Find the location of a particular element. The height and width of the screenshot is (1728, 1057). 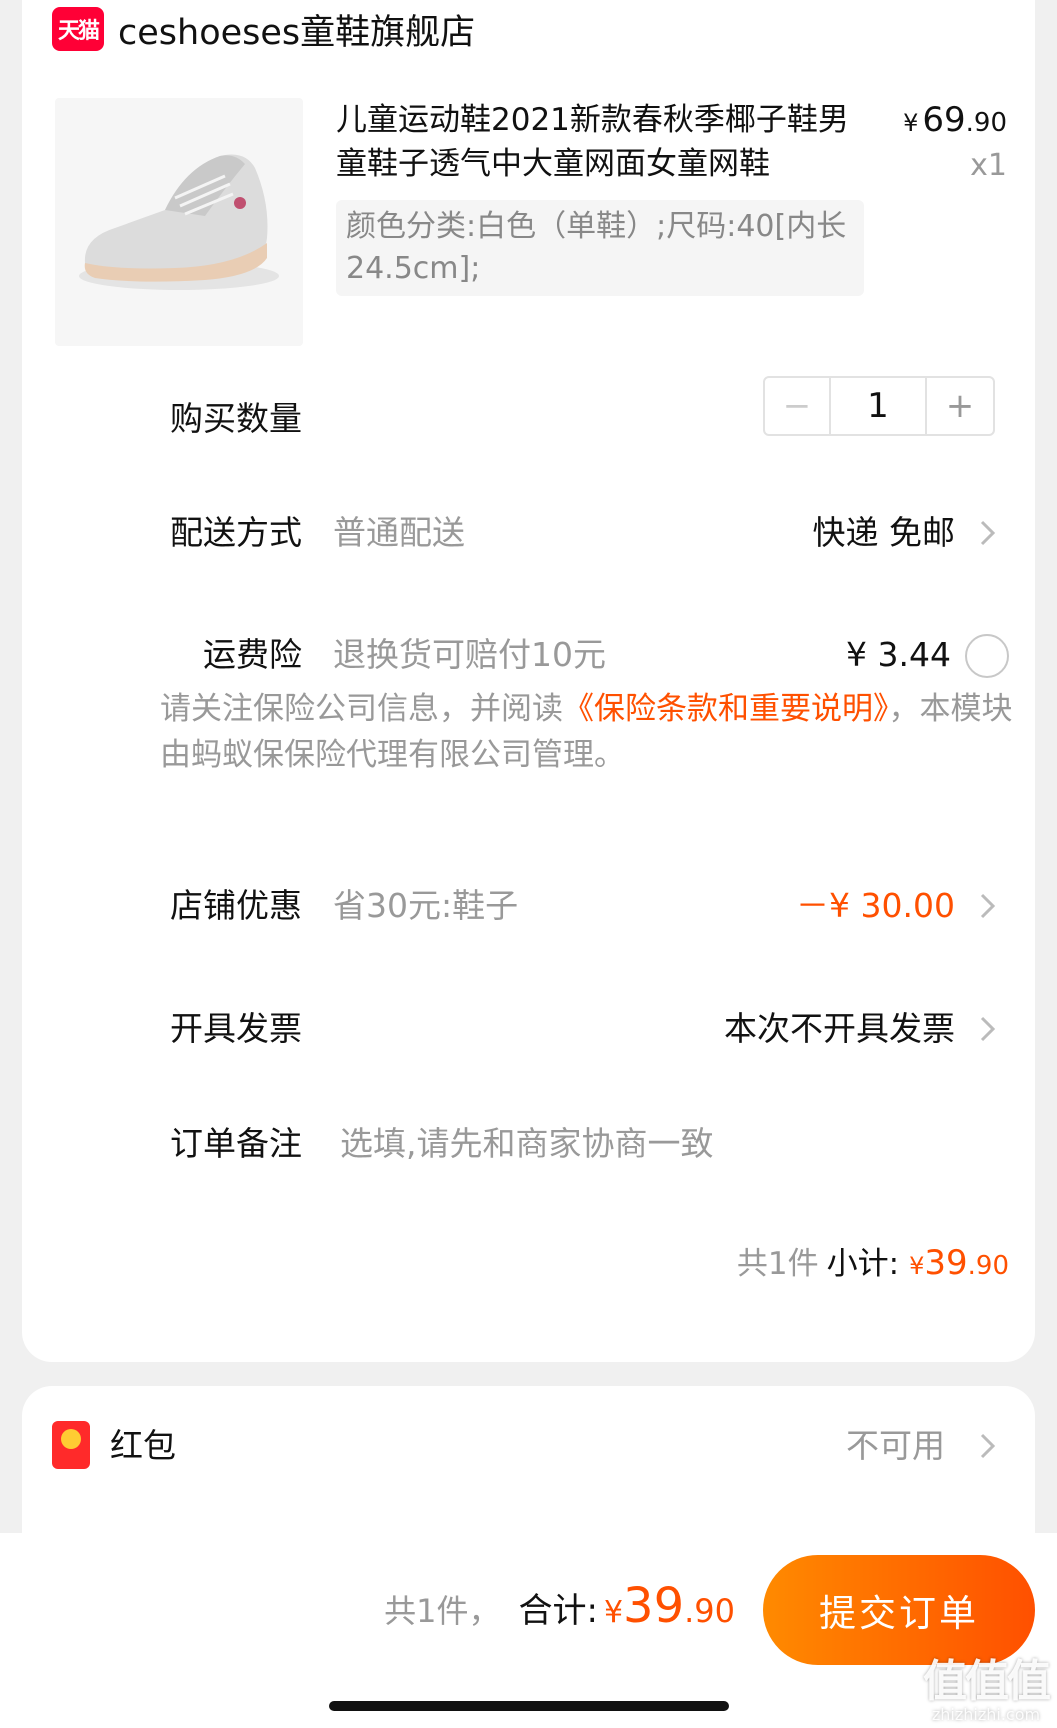

watermark: 值值值 zhizhizhi.com is located at coordinates (987, 1684).